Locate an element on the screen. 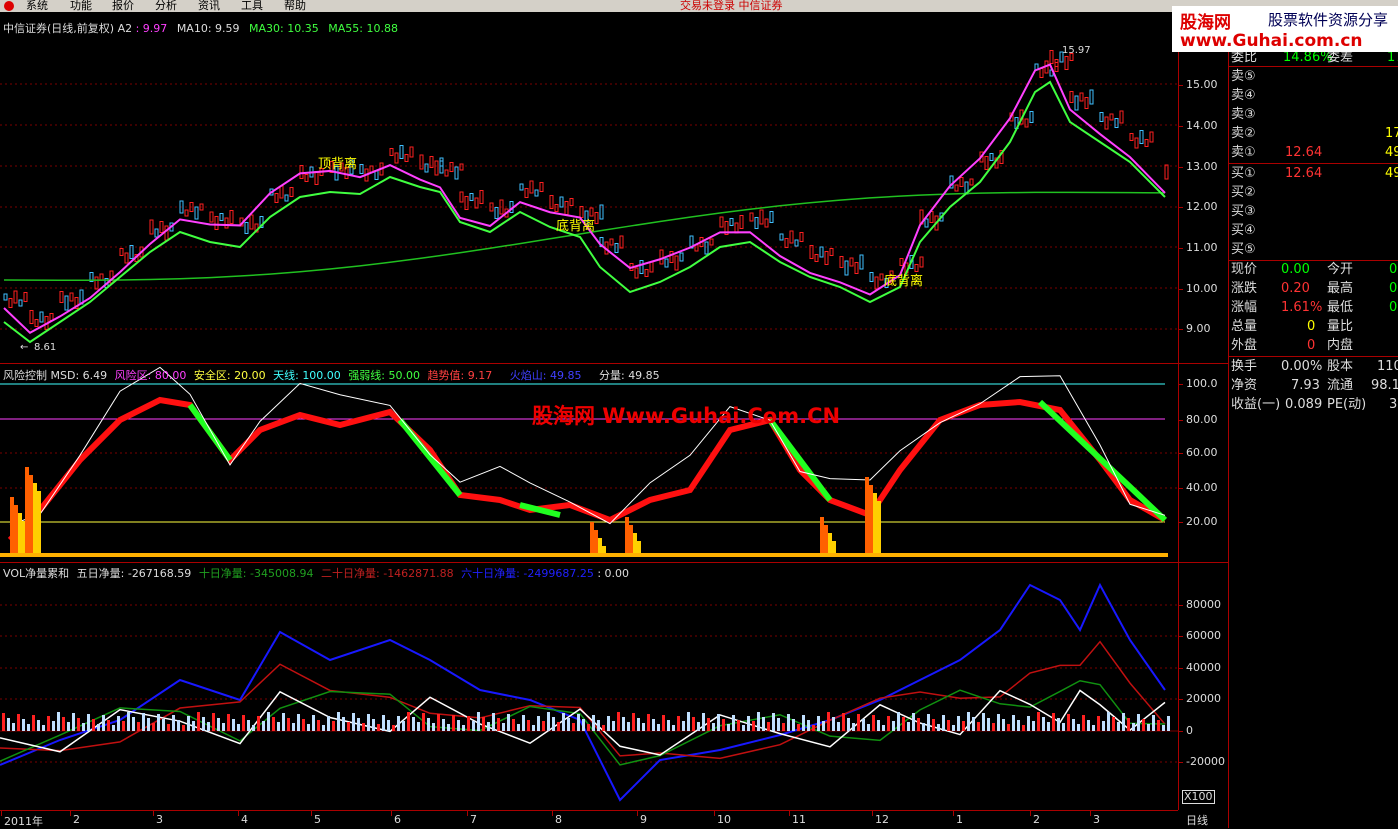 This screenshot has width=1398, height=829. brand-banner: 股海网 股票软件资源分享 www.Guhai.com.cn is located at coordinates (1285, 29).